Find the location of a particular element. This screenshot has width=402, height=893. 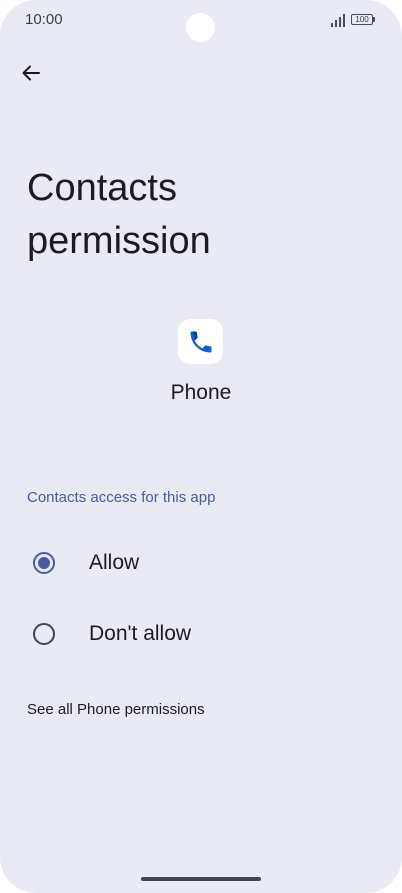

app-icon is located at coordinates (200, 341).